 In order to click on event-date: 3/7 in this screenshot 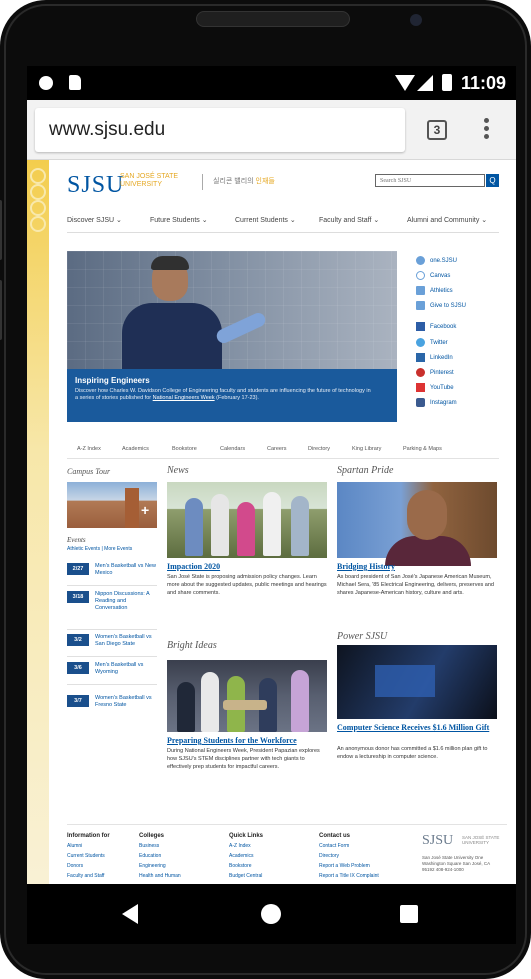, I will do `click(78, 701)`.